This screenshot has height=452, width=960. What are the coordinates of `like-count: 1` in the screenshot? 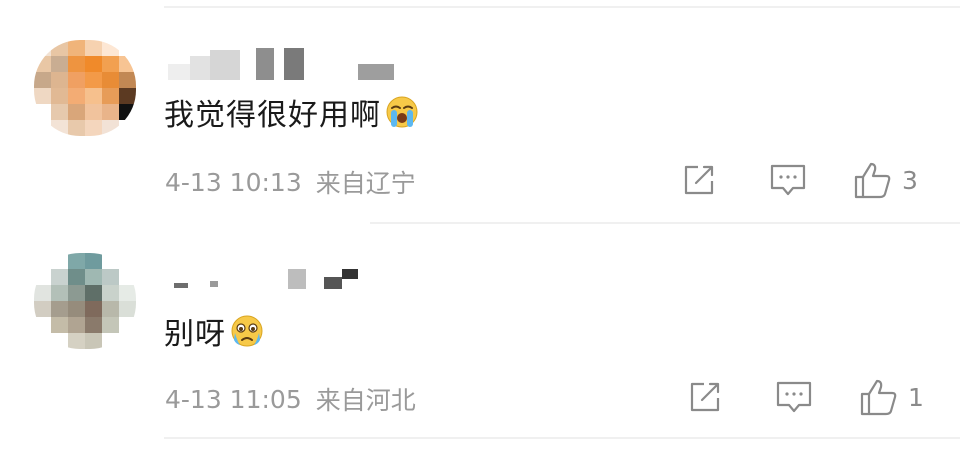 It's located at (916, 397).